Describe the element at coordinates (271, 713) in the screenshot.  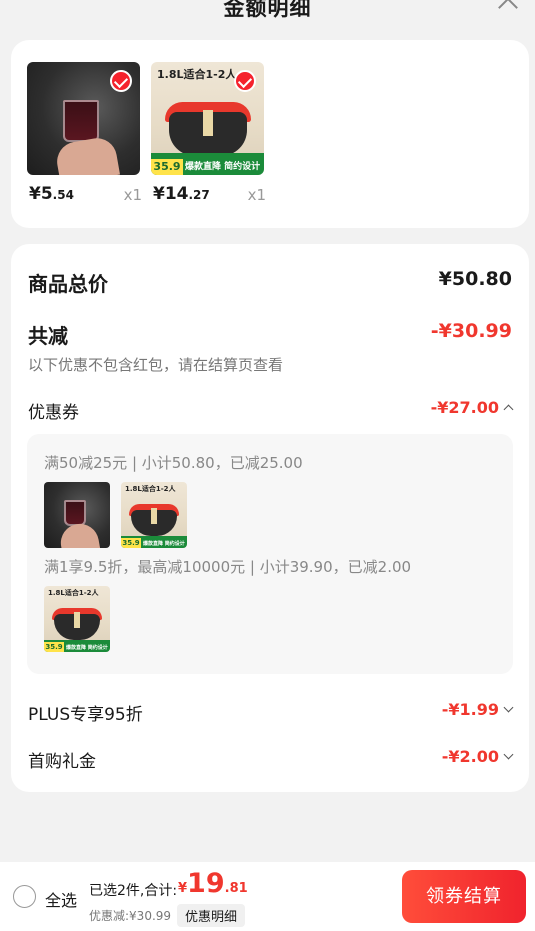
I see `plus-discount-row: PLUS专享95折 -¥1.99` at that location.